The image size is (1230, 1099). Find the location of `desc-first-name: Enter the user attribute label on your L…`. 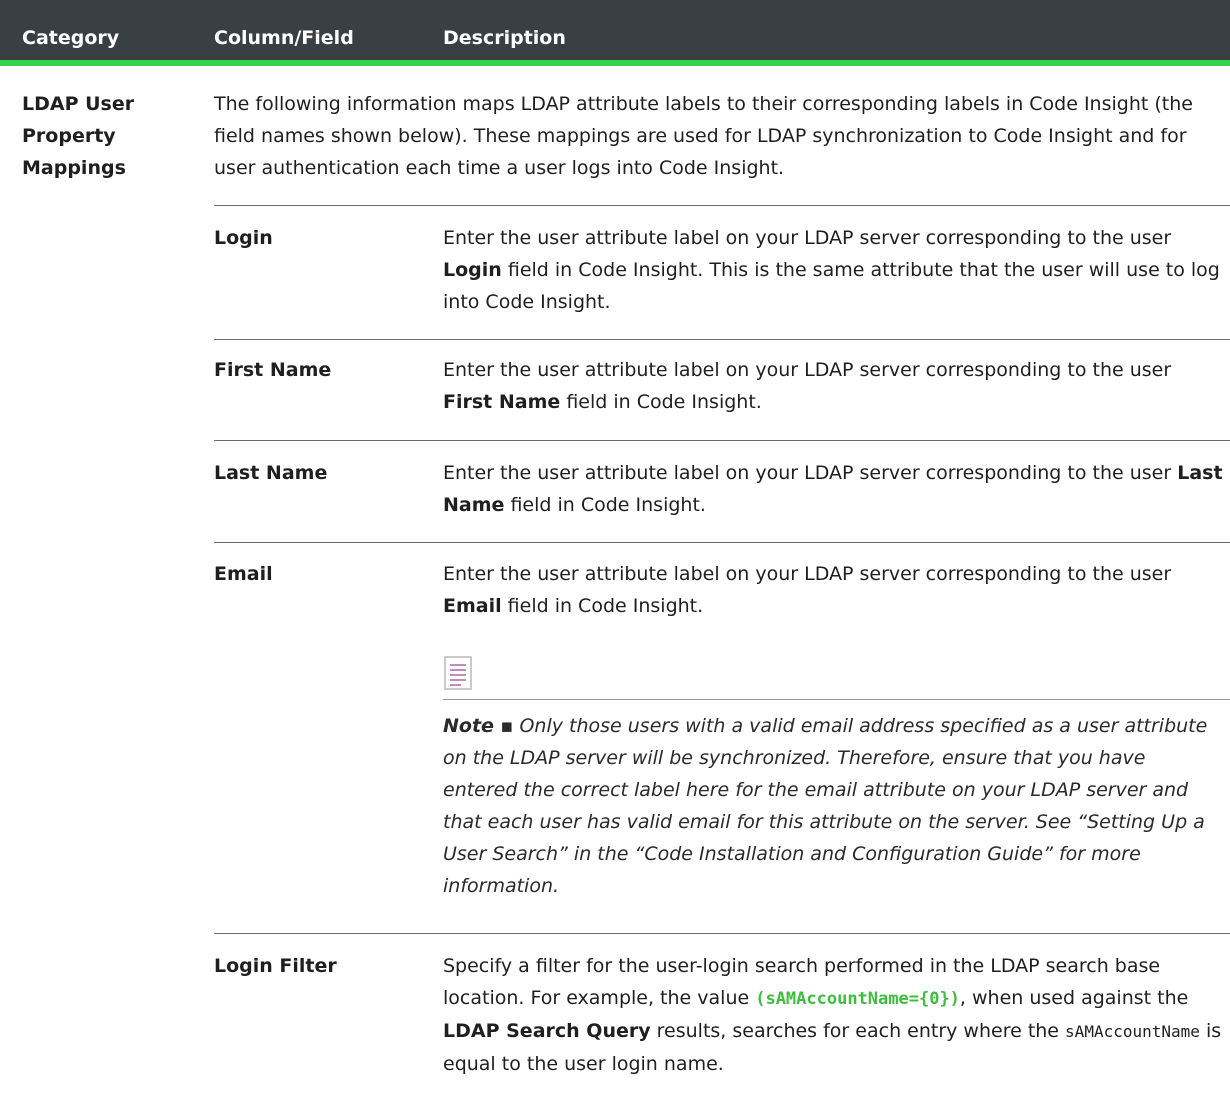

desc-first-name: Enter the user attribute label on your L… is located at coordinates (807, 386).